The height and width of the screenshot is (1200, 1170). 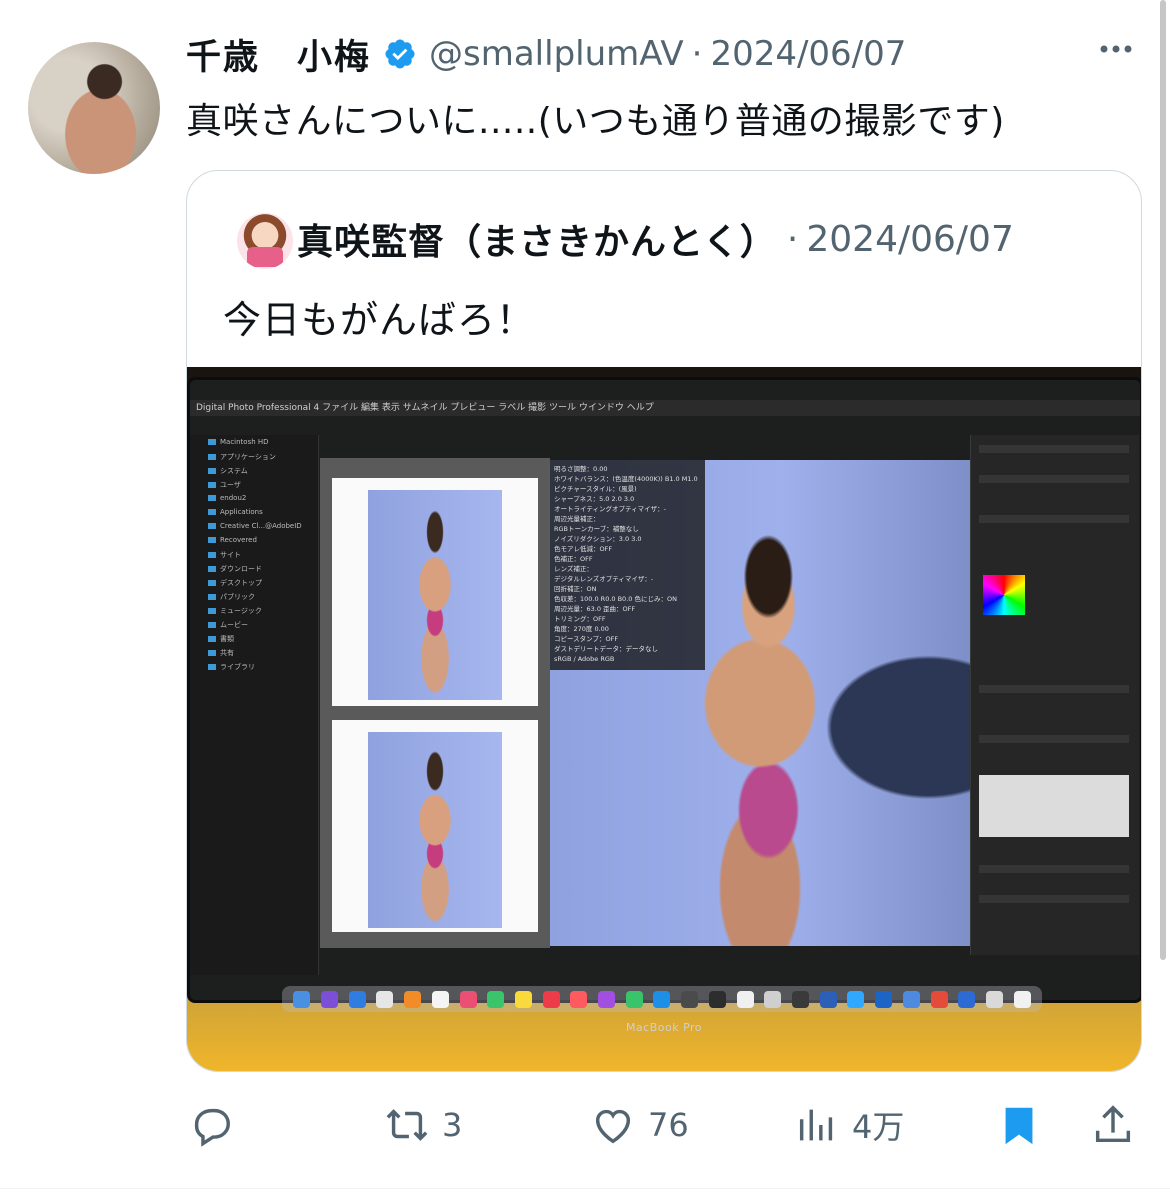 What do you see at coordinates (575, 589) in the screenshot?
I see `info-line: 回折補正：ON` at bounding box center [575, 589].